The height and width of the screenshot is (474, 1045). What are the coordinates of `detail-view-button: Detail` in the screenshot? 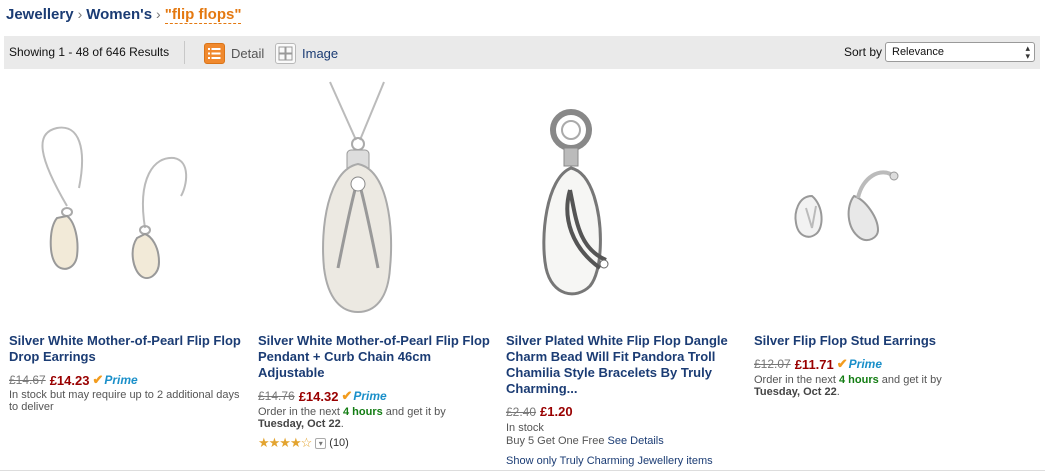 It's located at (234, 53).